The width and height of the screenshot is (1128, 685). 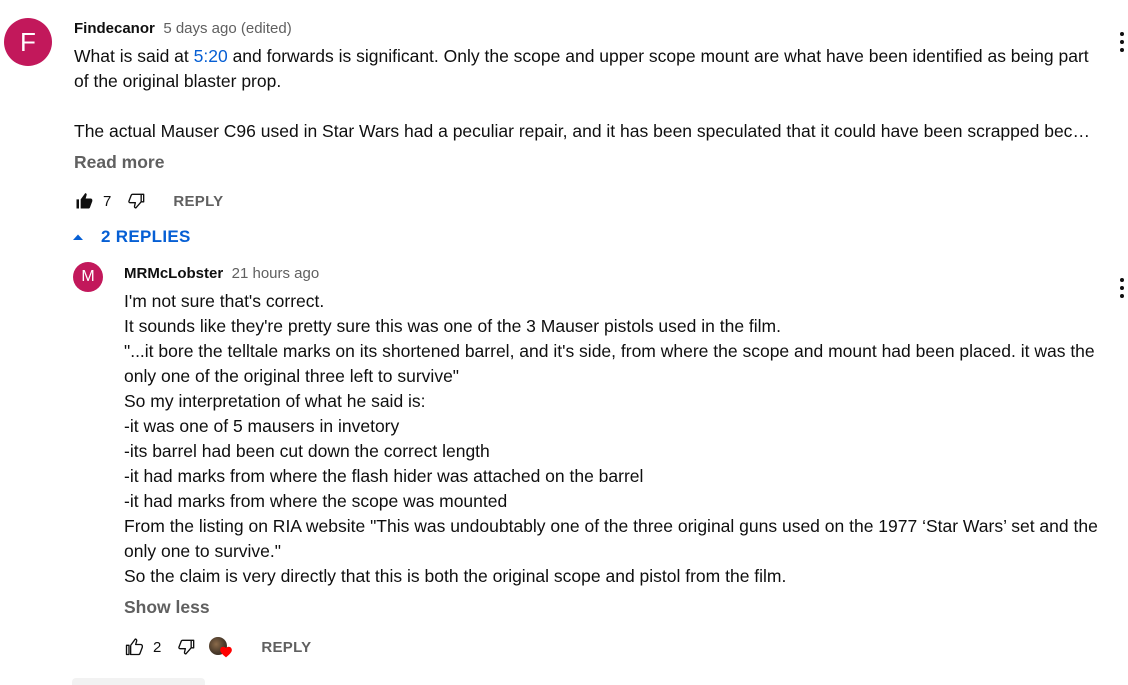 I want to click on next-item-edge, so click(x=138, y=681).